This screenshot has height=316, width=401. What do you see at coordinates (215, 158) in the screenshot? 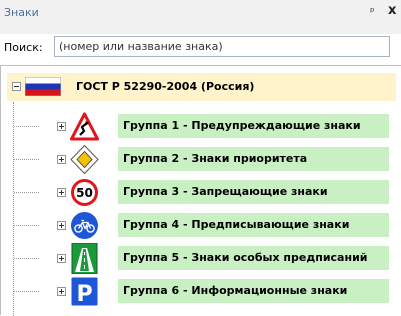
I see `tree-item-label: Группа 2 - Знаки приоритета` at bounding box center [215, 158].